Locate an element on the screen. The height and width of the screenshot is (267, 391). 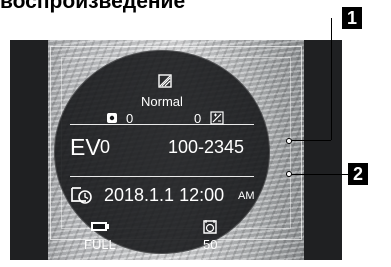
callout-1-tick is located at coordinates (331, 79).